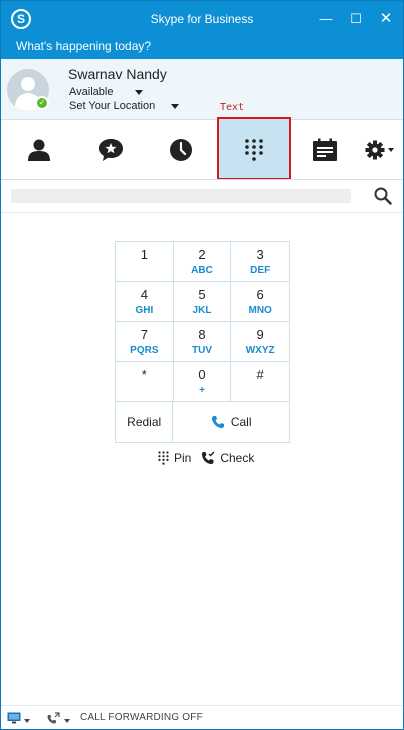  What do you see at coordinates (14, 718) in the screenshot?
I see `monitor-icon` at bounding box center [14, 718].